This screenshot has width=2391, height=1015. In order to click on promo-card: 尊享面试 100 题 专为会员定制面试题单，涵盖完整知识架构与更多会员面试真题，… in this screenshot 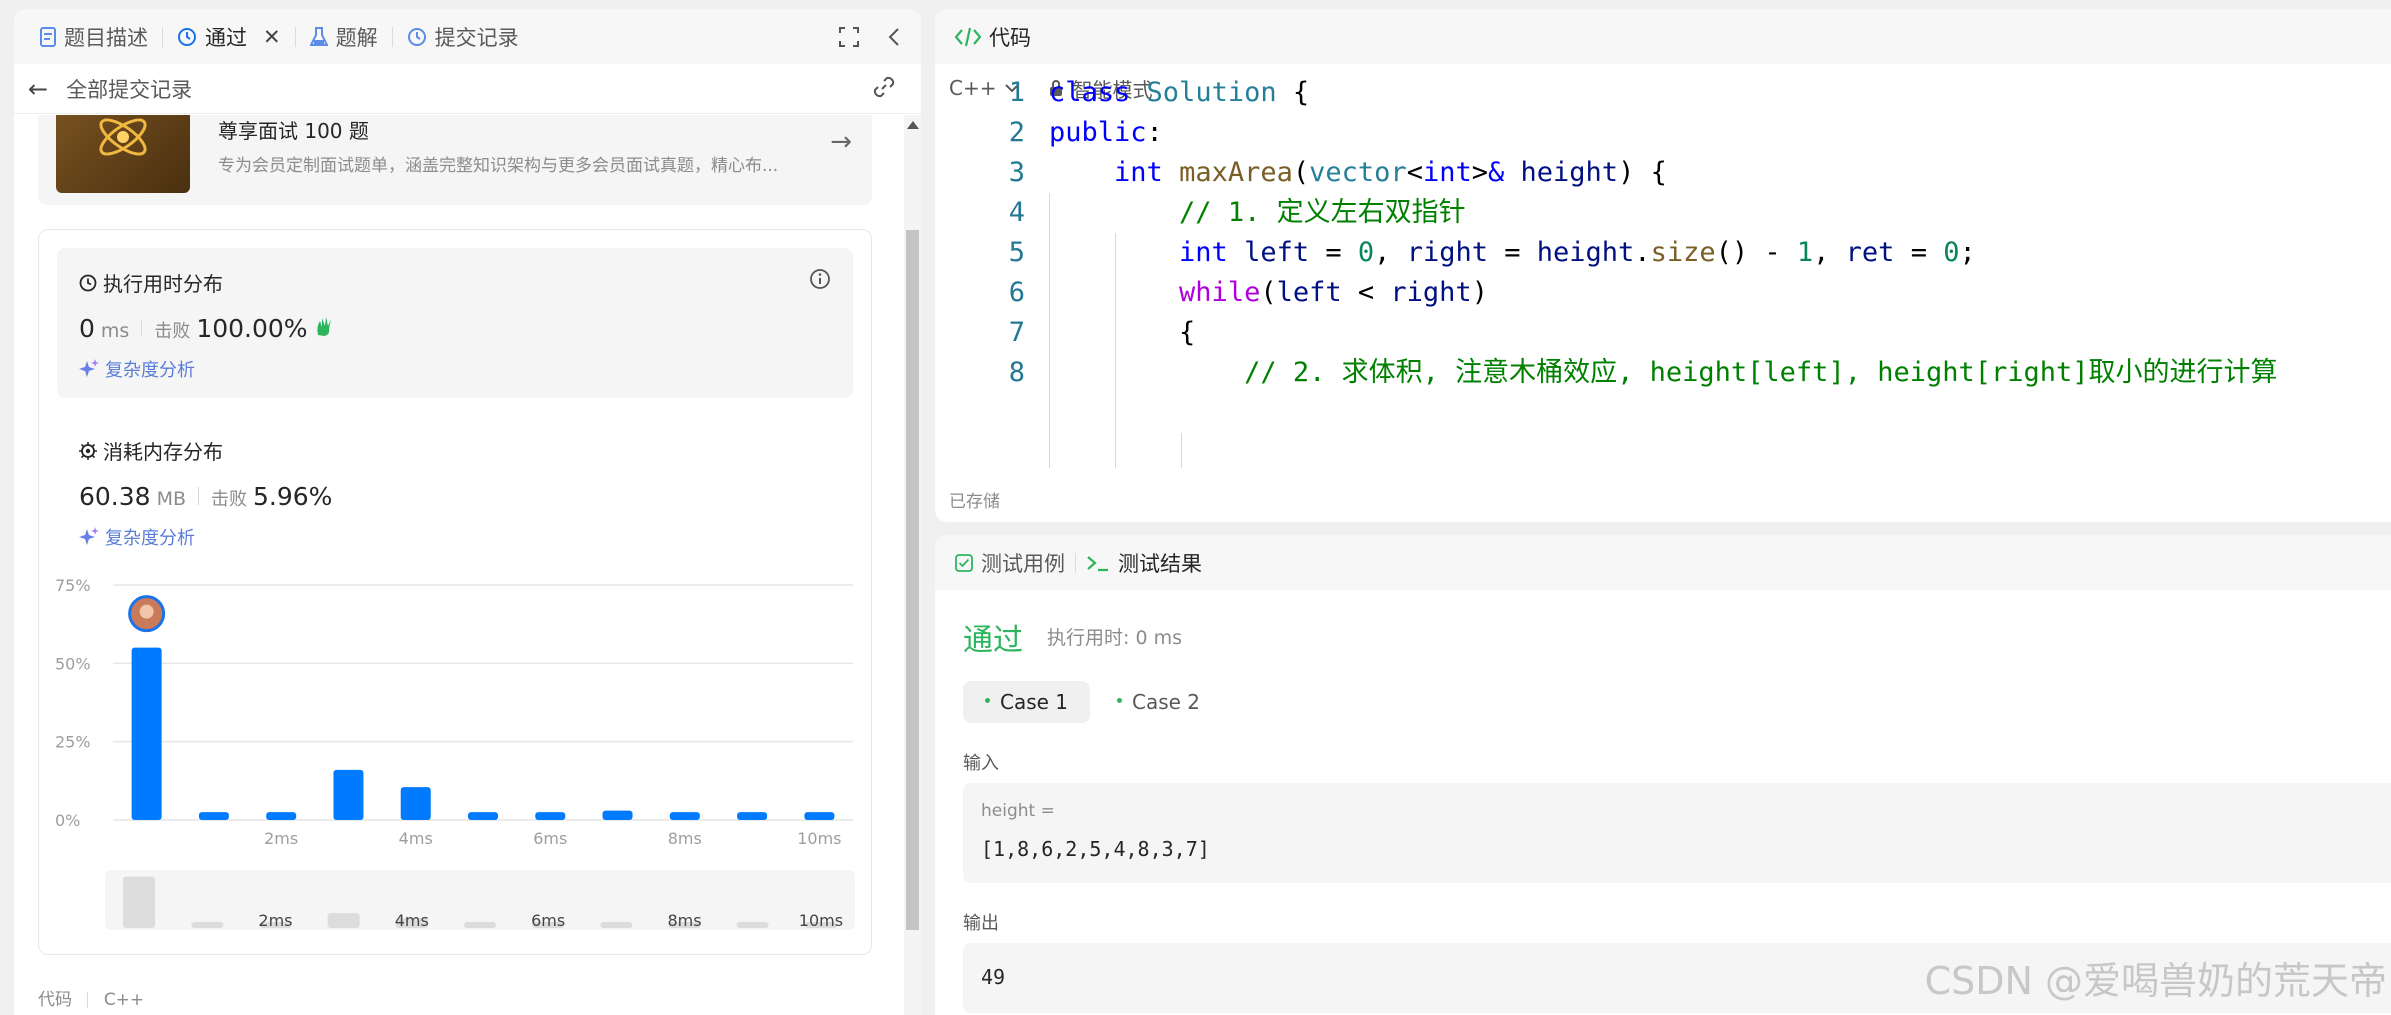, I will do `click(455, 160)`.